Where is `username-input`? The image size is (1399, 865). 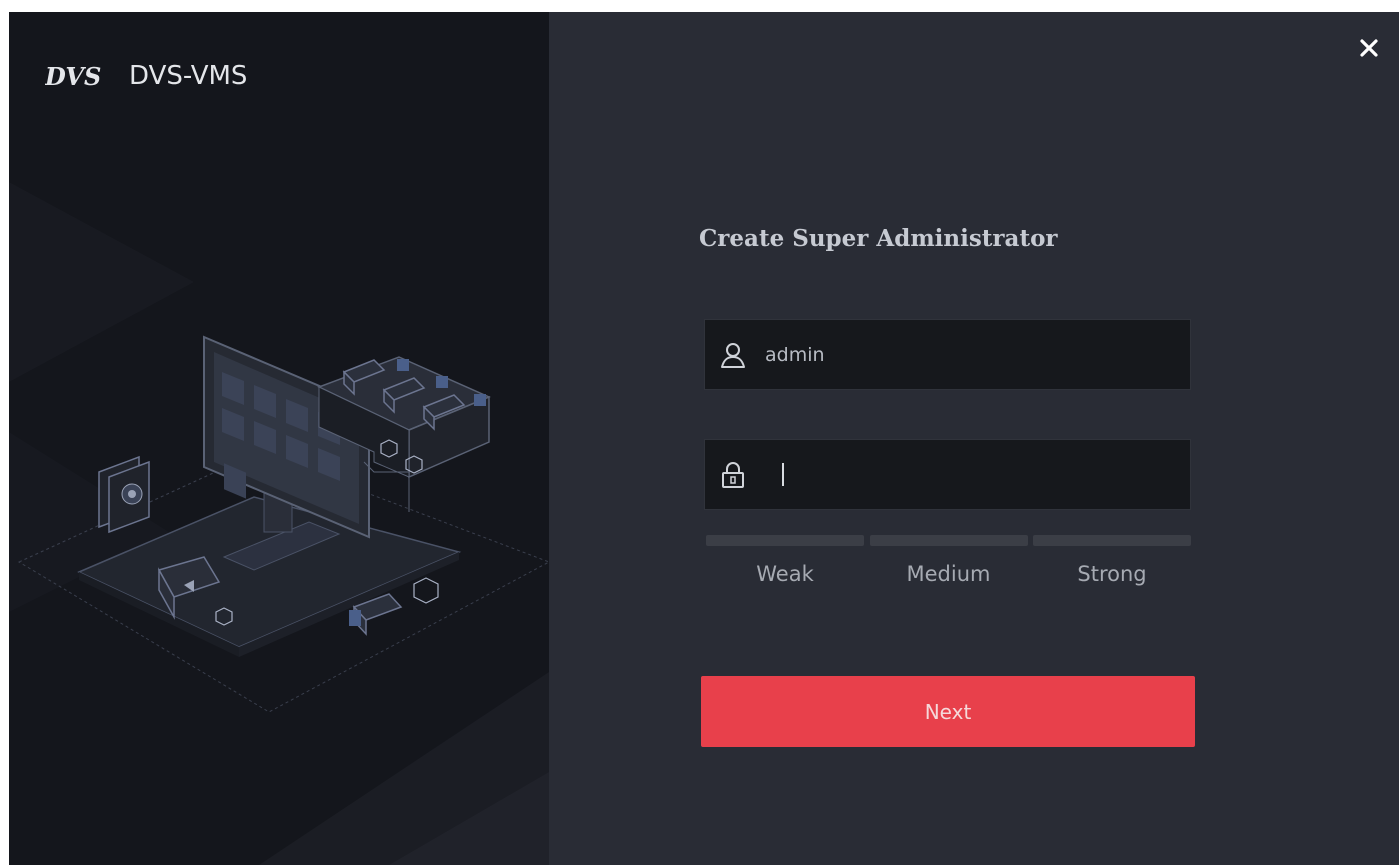 username-input is located at coordinates (977, 354).